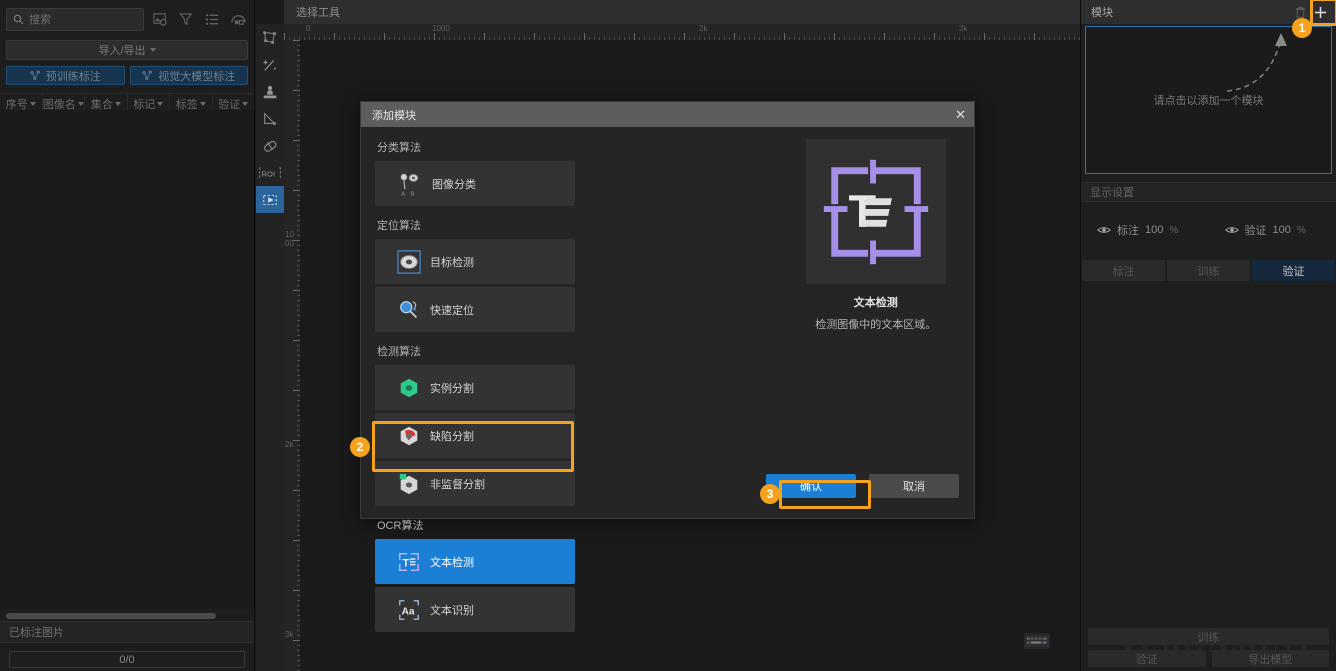 The width and height of the screenshot is (1336, 671). What do you see at coordinates (270, 37) in the screenshot?
I see `polygon-tool` at bounding box center [270, 37].